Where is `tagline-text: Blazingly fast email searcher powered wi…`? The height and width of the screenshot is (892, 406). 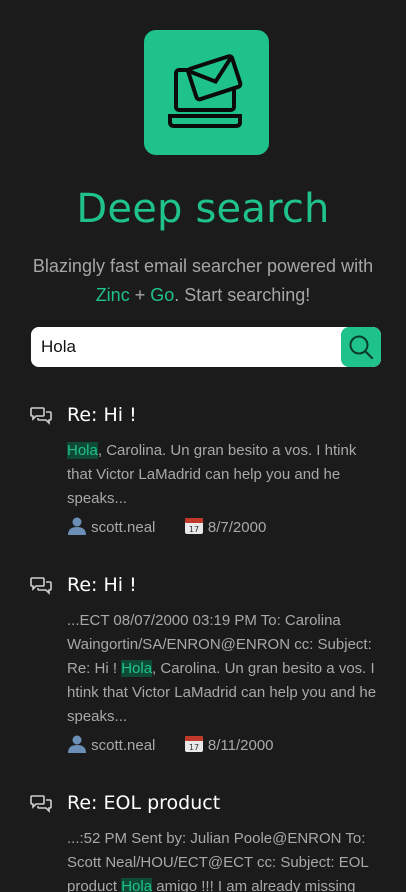 tagline-text: Blazingly fast email searcher powered wi… is located at coordinates (203, 266).